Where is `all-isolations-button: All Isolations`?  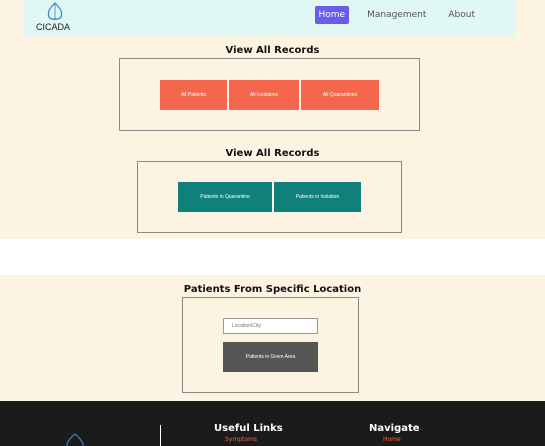 all-isolations-button: All Isolations is located at coordinates (264, 95).